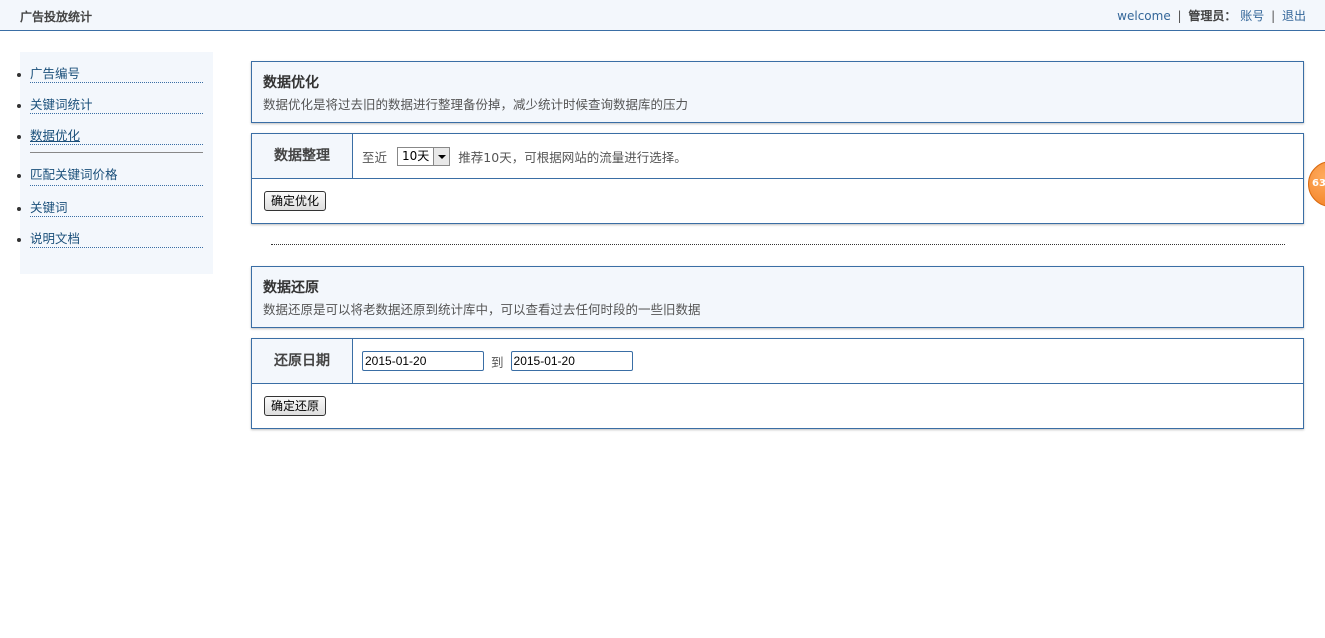  I want to click on user-bar: welcome | 管理员： 账号 | 退出, so click(1211, 15).